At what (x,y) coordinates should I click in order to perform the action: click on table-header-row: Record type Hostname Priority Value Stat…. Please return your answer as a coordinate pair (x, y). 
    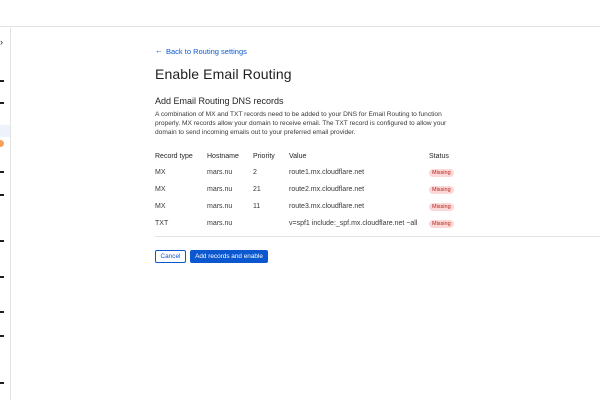
    Looking at the image, I should click on (377, 156).